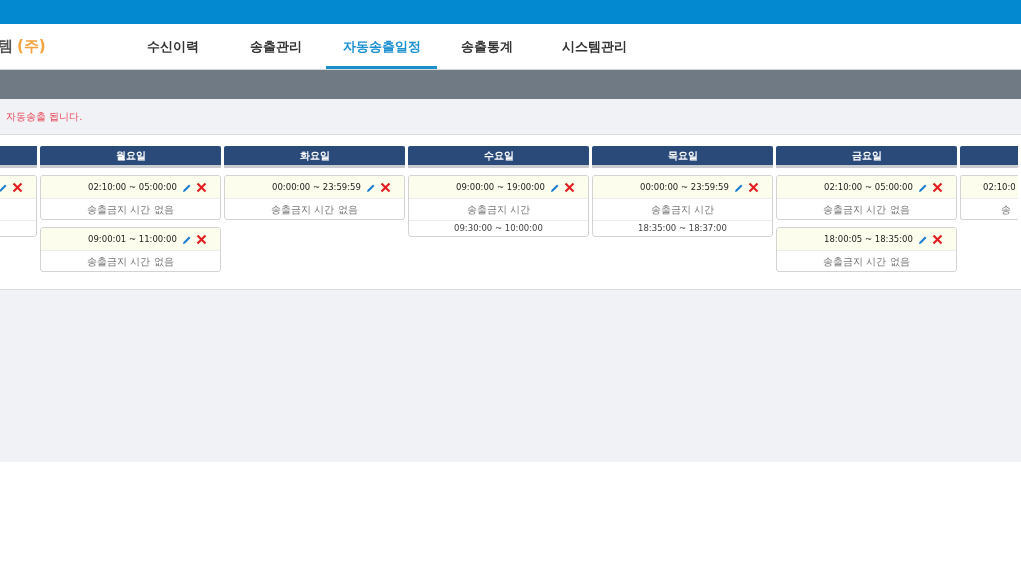 The image size is (1021, 580). What do you see at coordinates (498, 157) in the screenshot?
I see `day-header: 수요일` at bounding box center [498, 157].